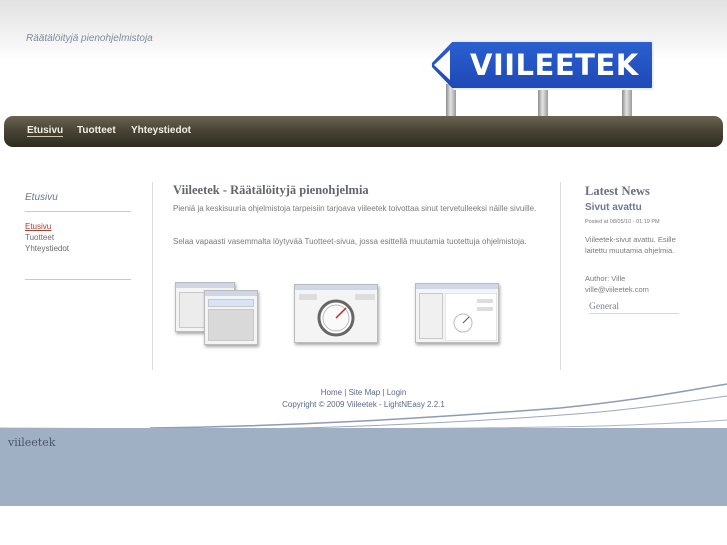 This screenshot has width=727, height=545. What do you see at coordinates (271, 190) in the screenshot?
I see `page-title: Viileetek - Räätälöityjä pienohjelmia` at bounding box center [271, 190].